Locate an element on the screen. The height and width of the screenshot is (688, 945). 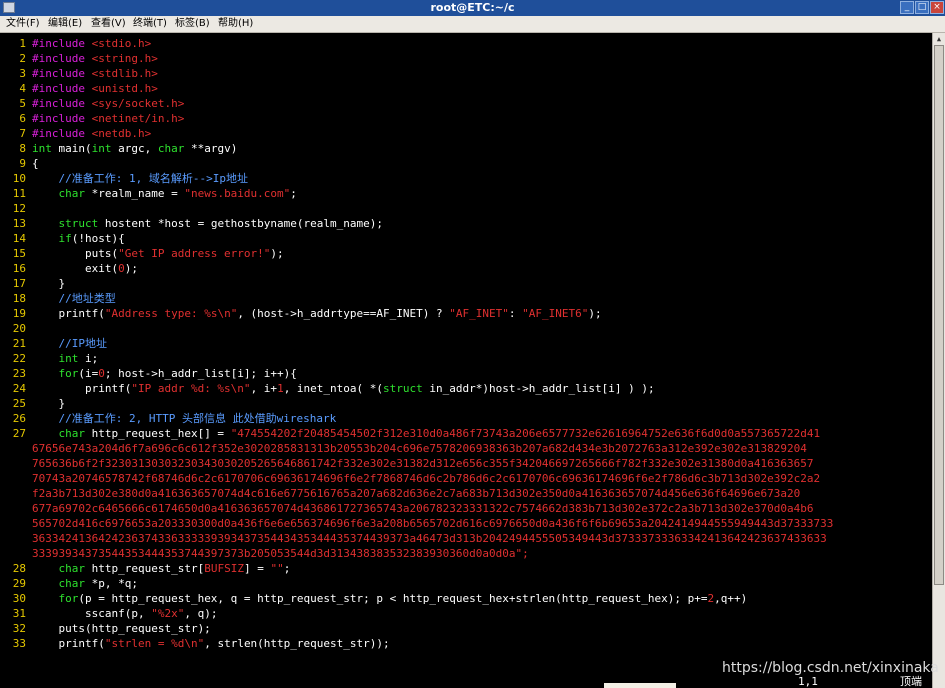
menu-edit: 编辑(E) is located at coordinates (65, 24).